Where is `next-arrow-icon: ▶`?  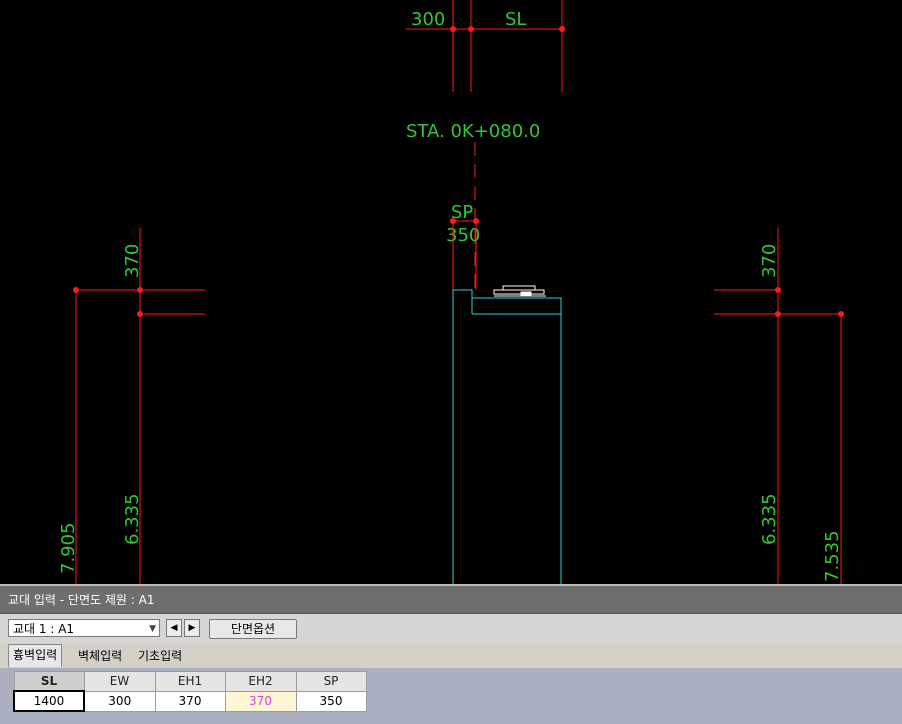
next-arrow-icon: ▶ is located at coordinates (192, 628).